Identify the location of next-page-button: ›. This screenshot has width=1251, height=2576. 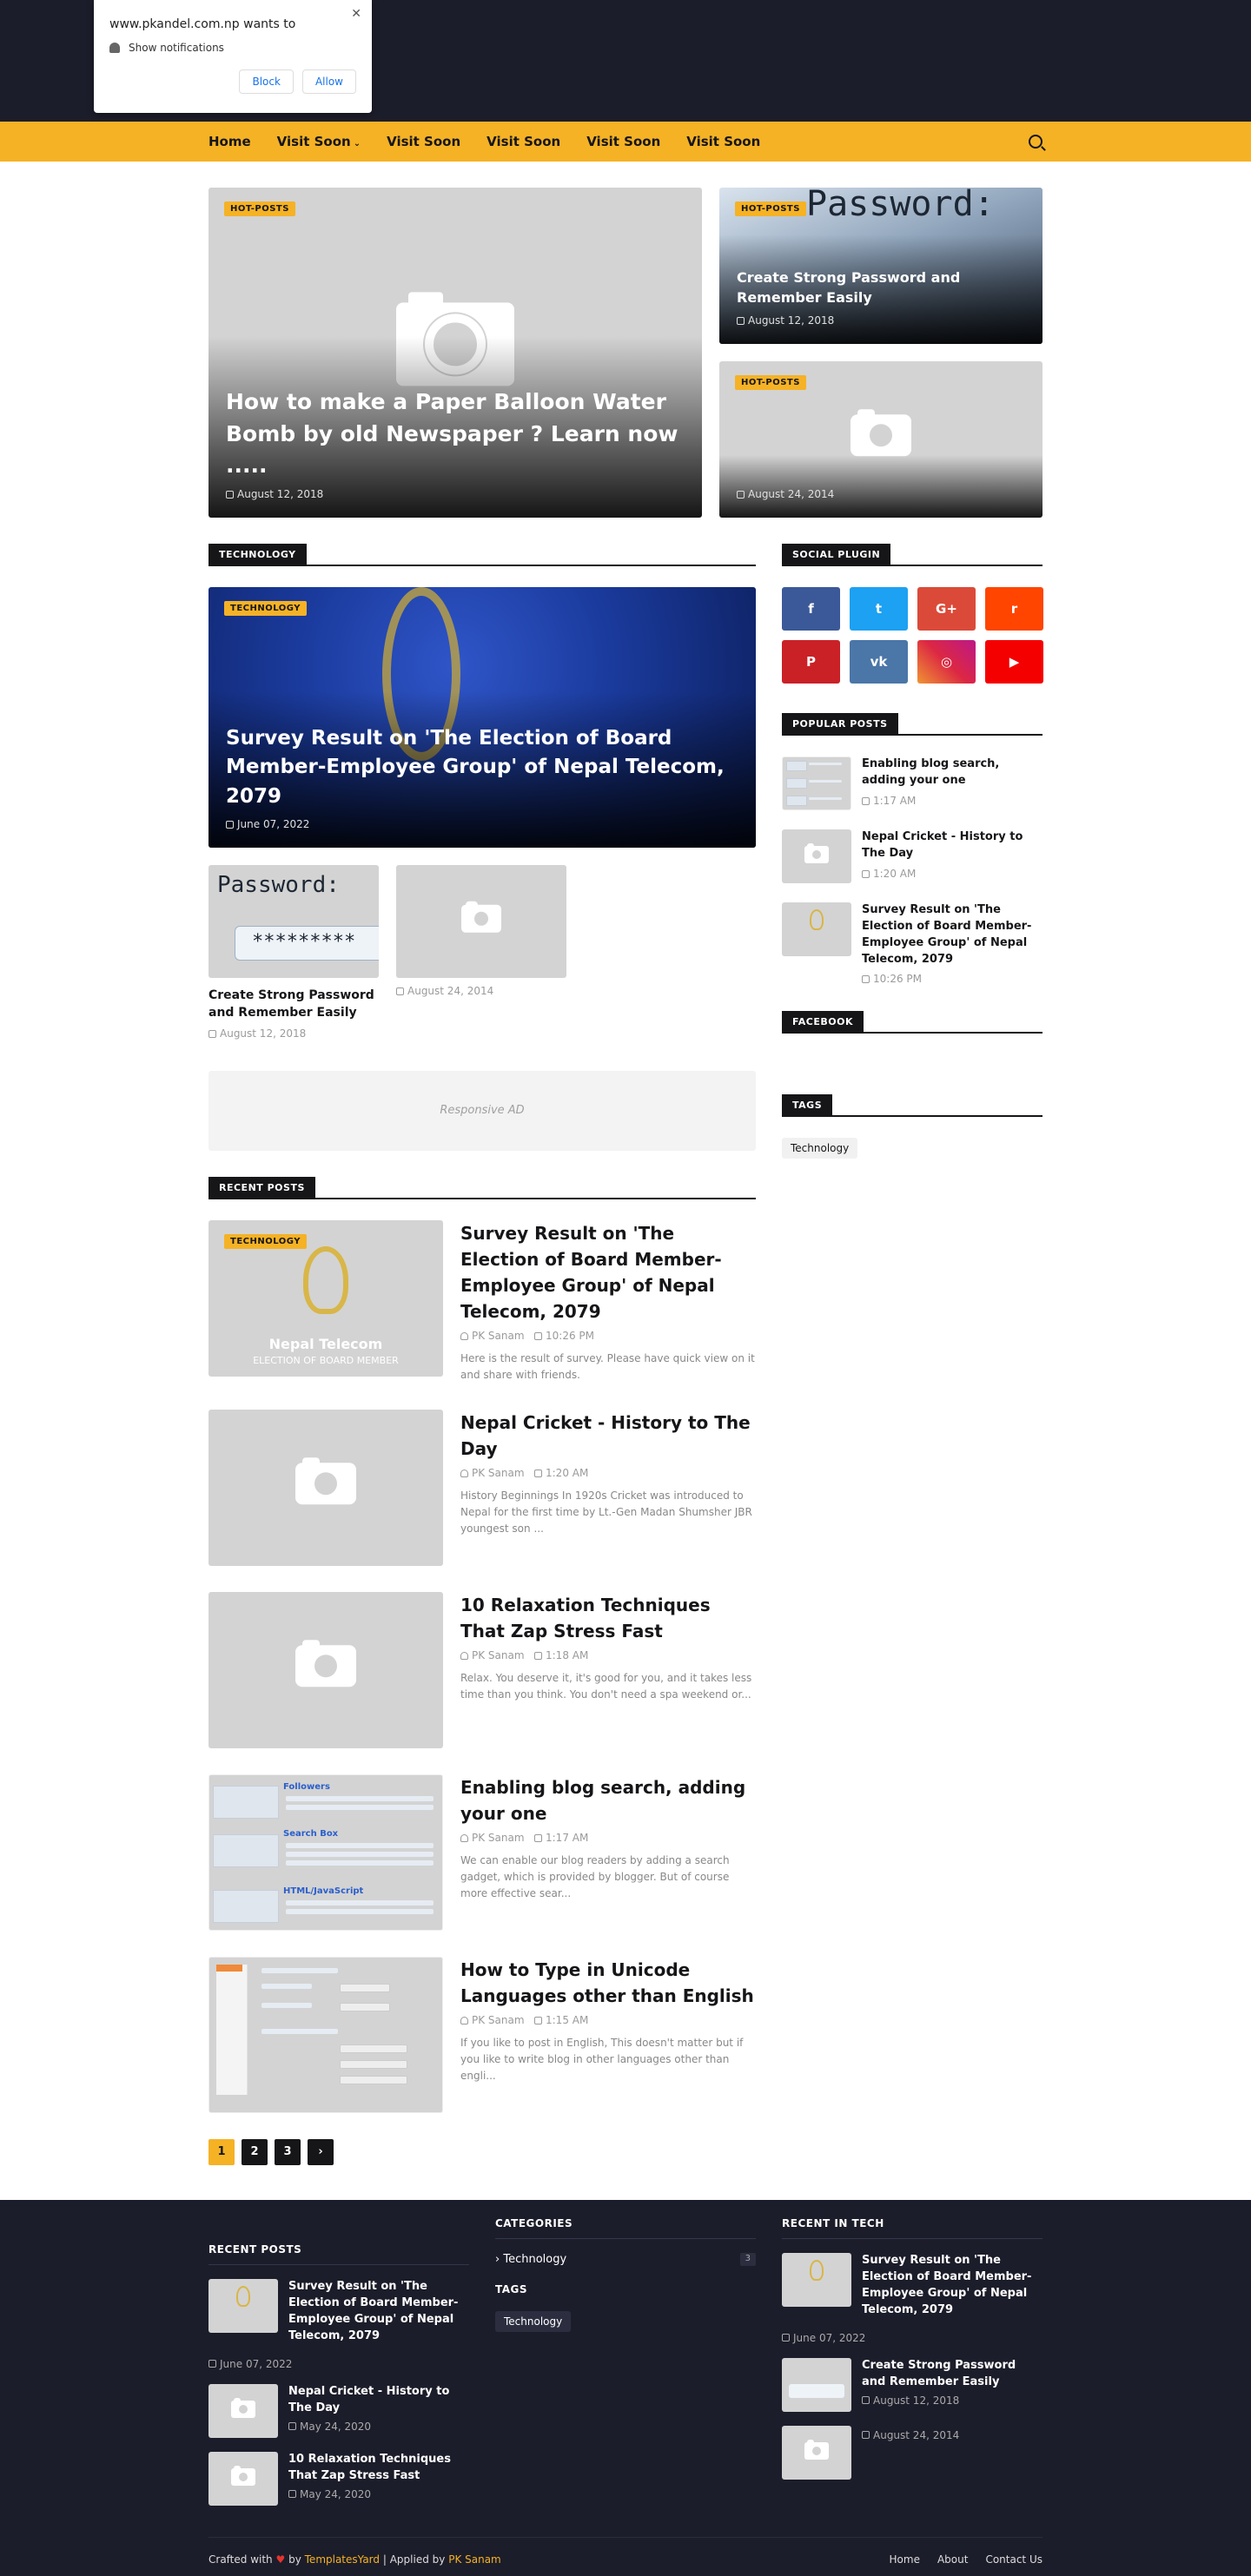
(321, 2151).